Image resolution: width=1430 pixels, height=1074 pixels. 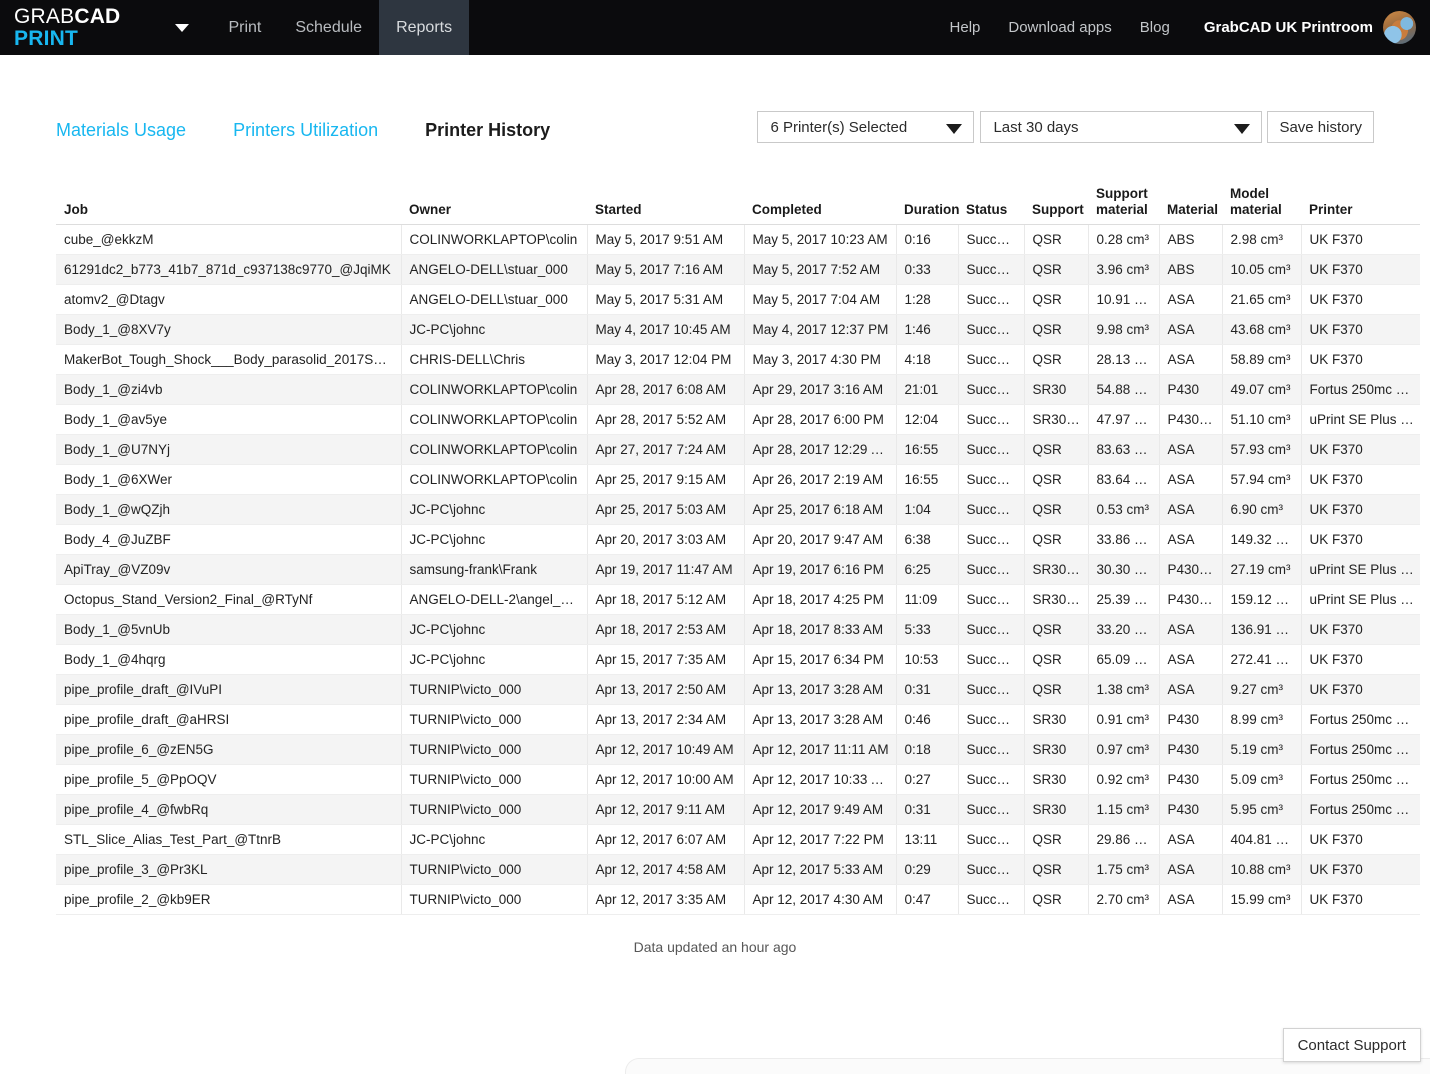 What do you see at coordinates (927, 450) in the screenshot?
I see `cell-duration: 16:55` at bounding box center [927, 450].